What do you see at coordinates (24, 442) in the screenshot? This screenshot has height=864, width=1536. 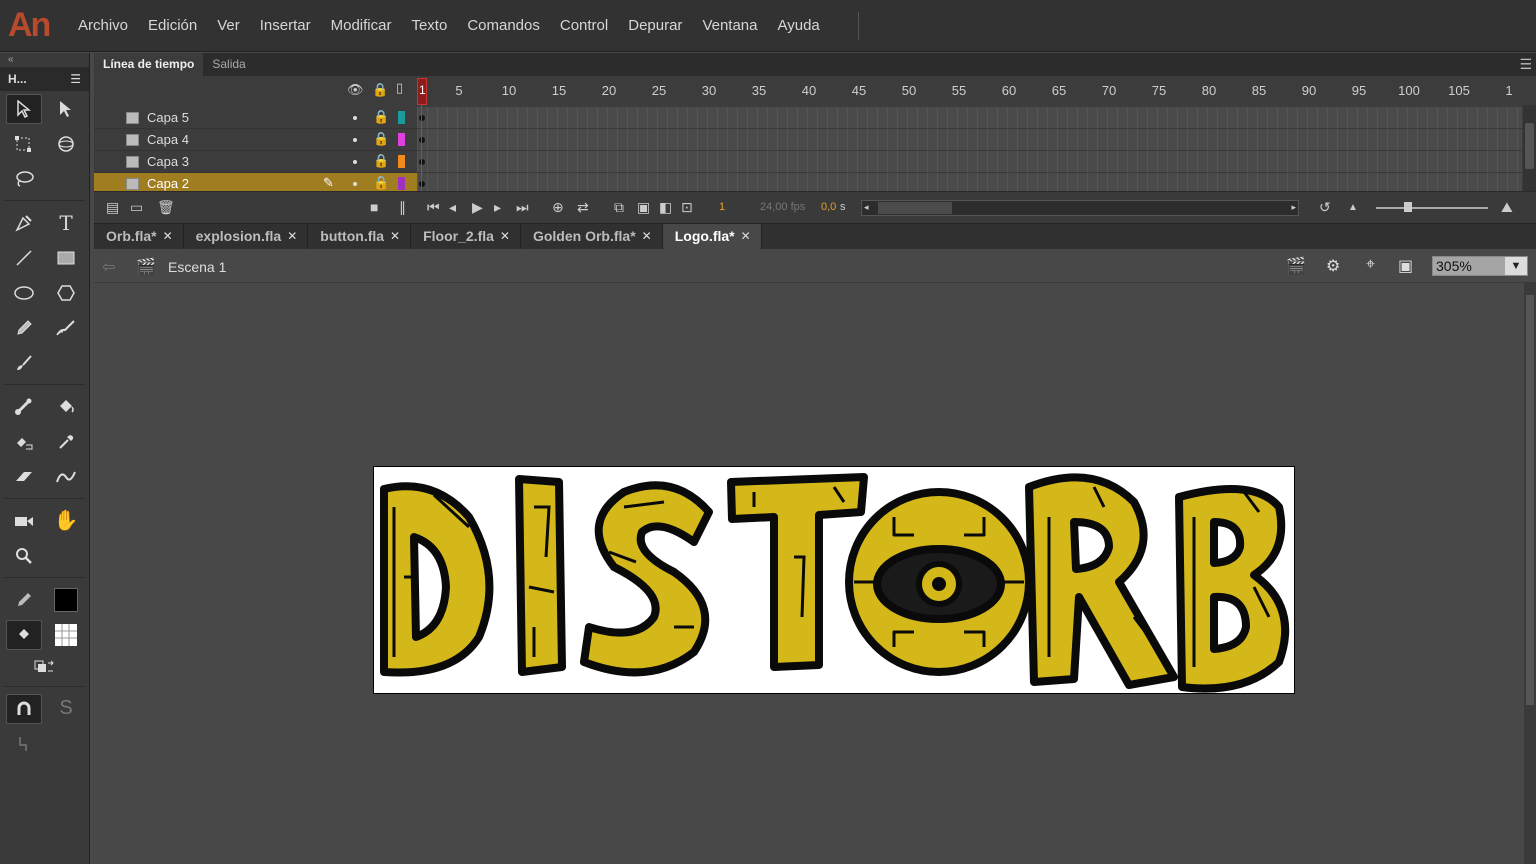 I see `ink-bottle-tool-icon` at bounding box center [24, 442].